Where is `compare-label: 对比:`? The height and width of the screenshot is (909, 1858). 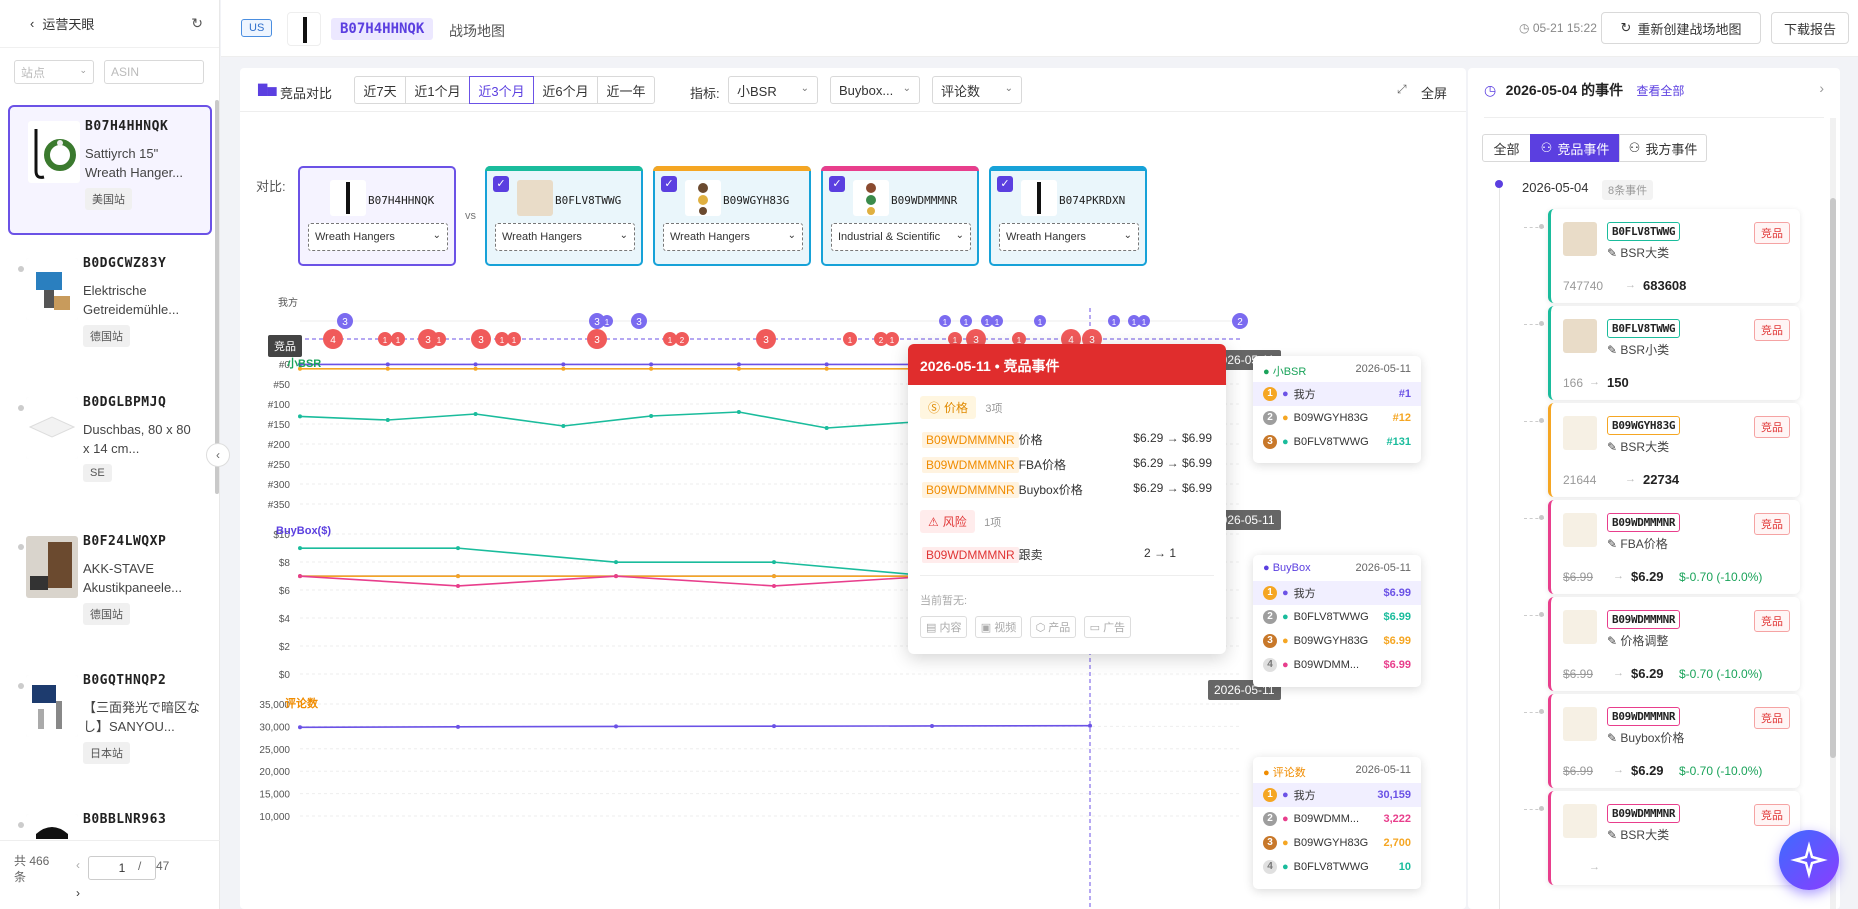 compare-label: 对比: is located at coordinates (271, 186).